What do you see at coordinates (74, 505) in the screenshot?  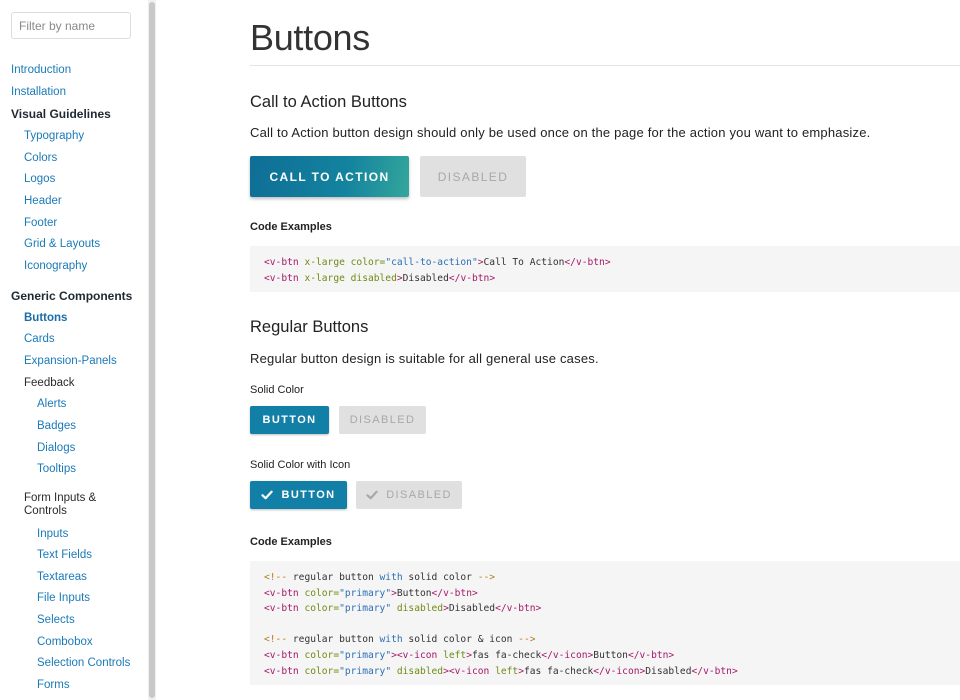 I see `sidebar-item-form-inputs-controls: Form Inputs & Controls` at bounding box center [74, 505].